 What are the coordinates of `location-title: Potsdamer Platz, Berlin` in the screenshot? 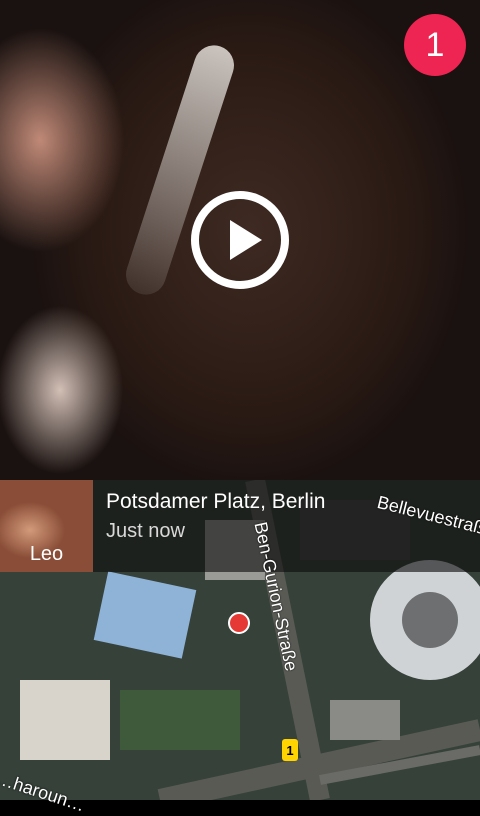 It's located at (216, 501).